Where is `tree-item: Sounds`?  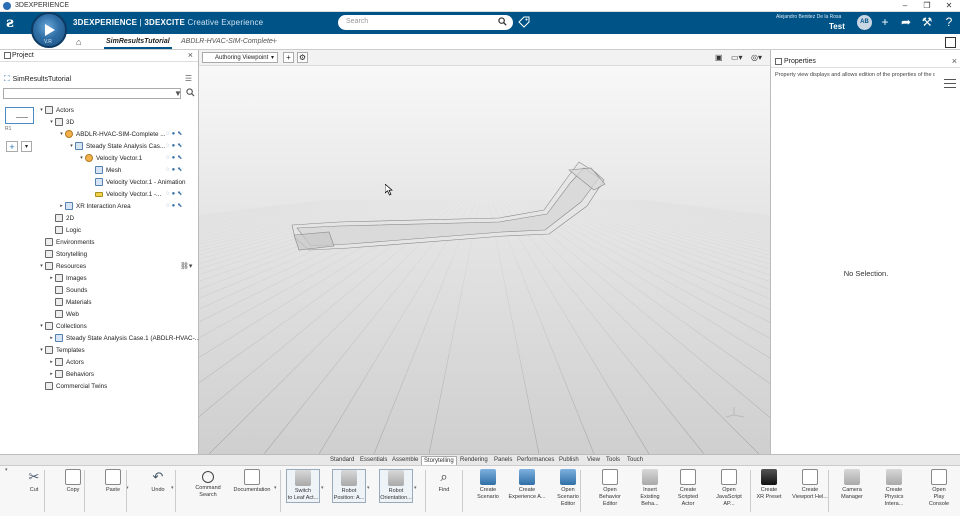 tree-item: Sounds is located at coordinates (67, 290).